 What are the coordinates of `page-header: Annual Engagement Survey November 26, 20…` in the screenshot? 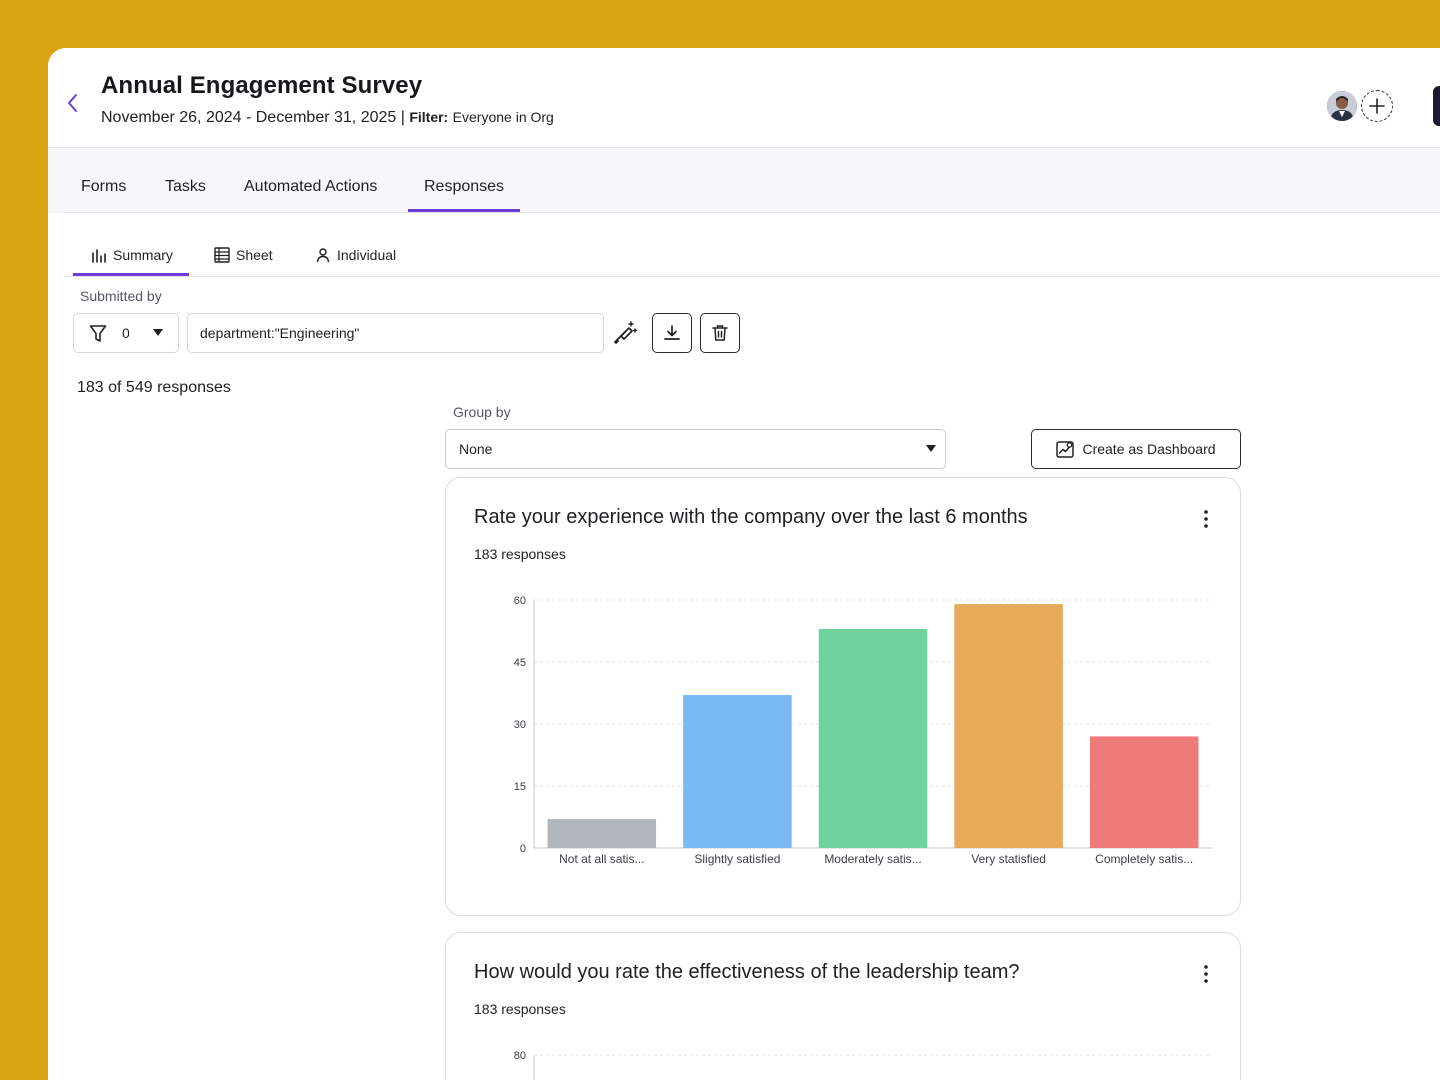 It's located at (744, 98).